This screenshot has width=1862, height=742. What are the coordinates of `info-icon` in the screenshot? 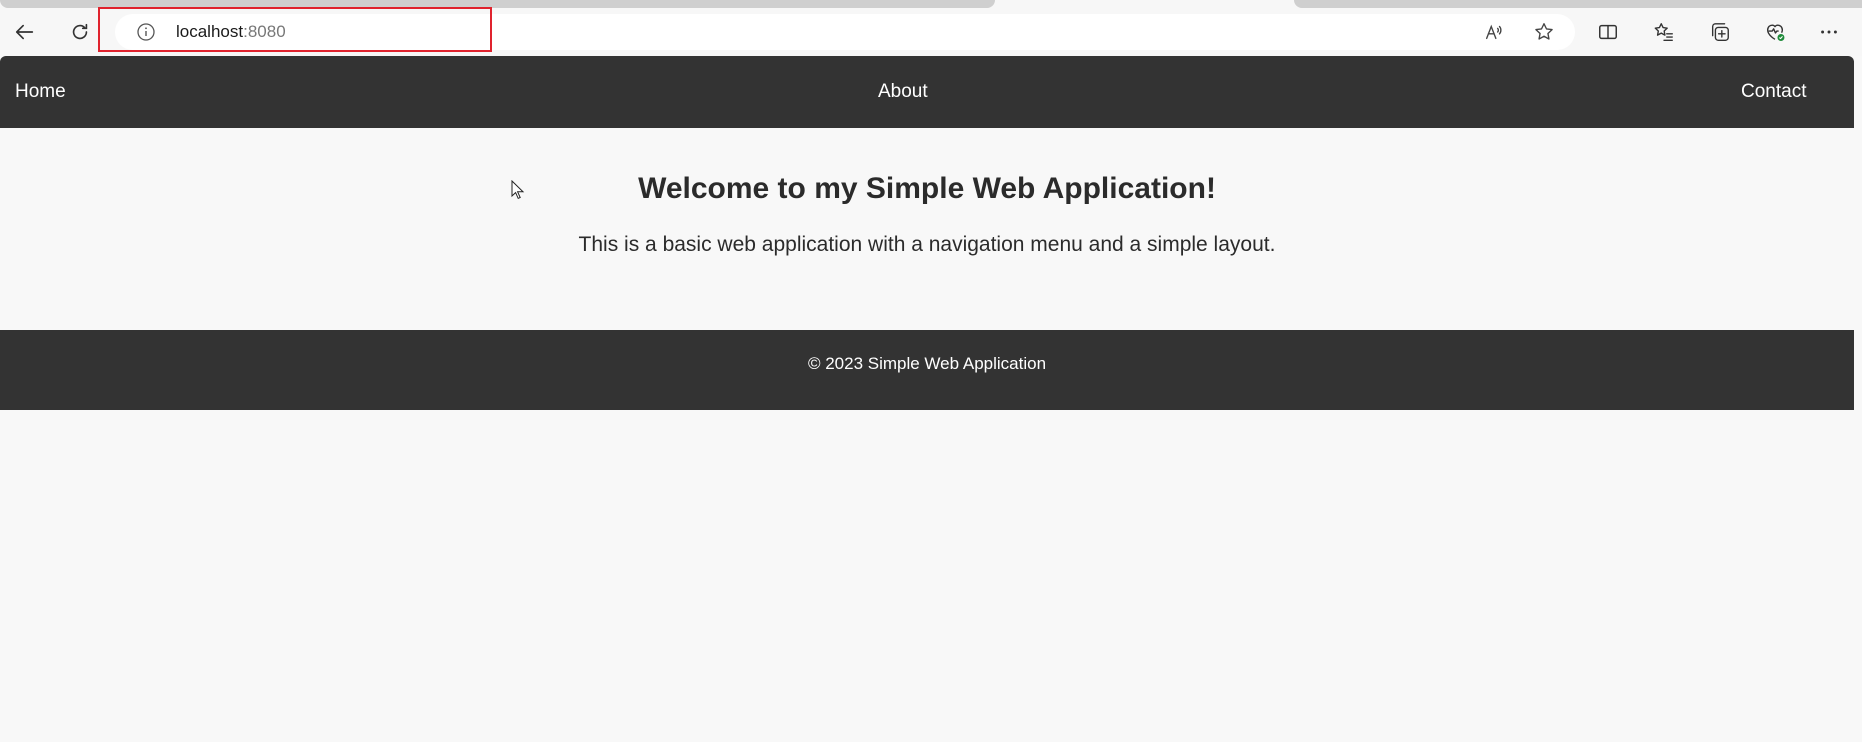 It's located at (146, 32).